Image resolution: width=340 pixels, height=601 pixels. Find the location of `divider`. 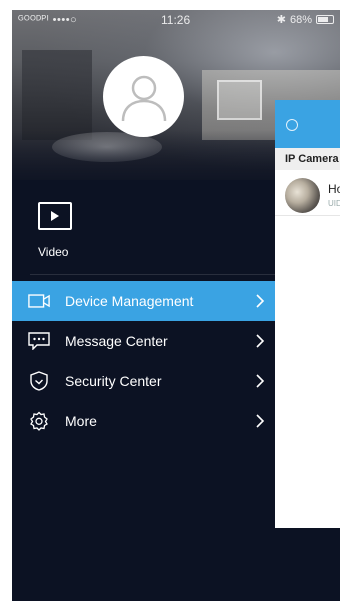

divider is located at coordinates (155, 274).